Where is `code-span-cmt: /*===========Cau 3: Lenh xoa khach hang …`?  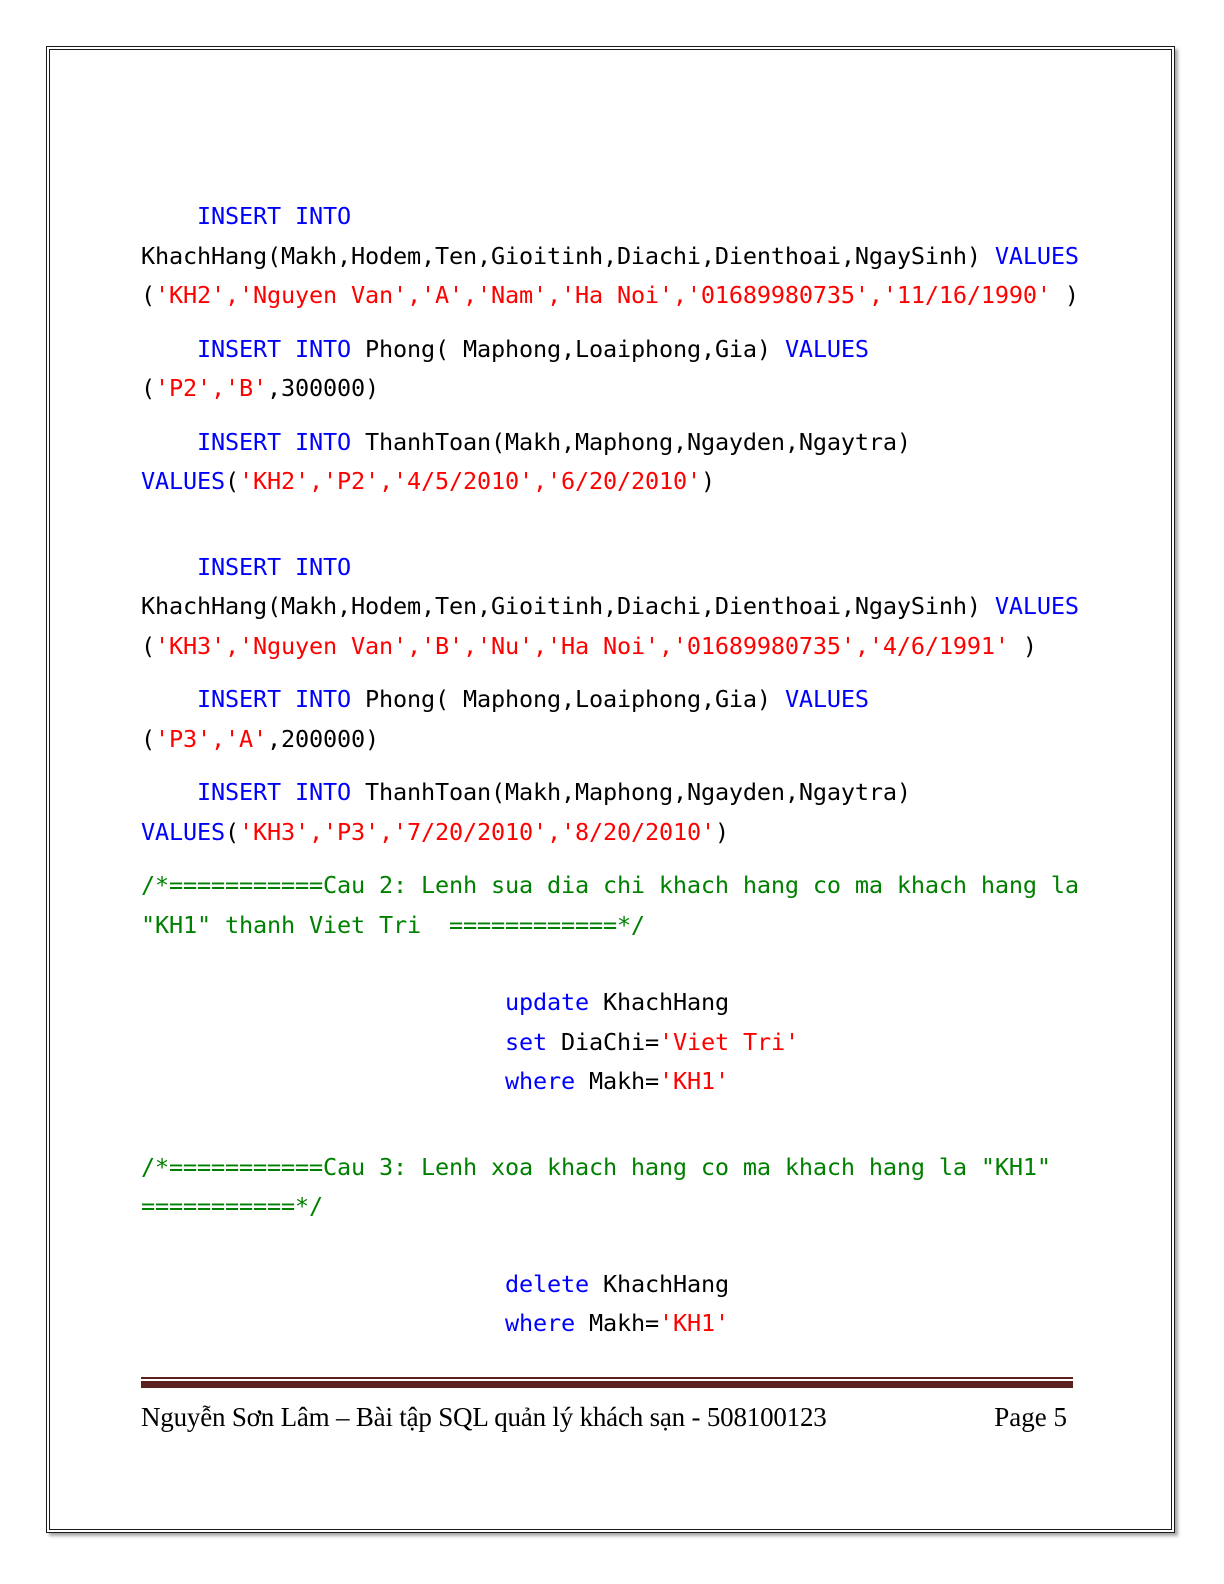
code-span-cmt: /*===========Cau 3: Lenh xoa khach hang … is located at coordinates (610, 1186).